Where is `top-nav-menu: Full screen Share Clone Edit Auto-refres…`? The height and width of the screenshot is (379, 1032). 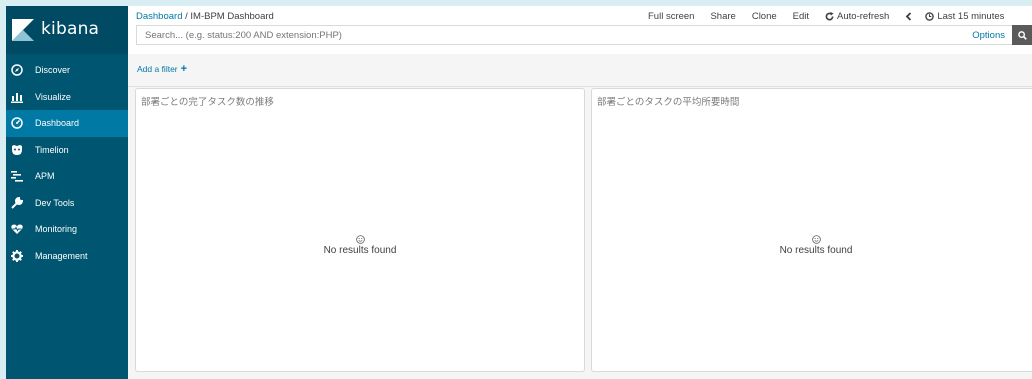
top-nav-menu: Full screen Share Clone Edit Auto-refres… is located at coordinates (834, 16).